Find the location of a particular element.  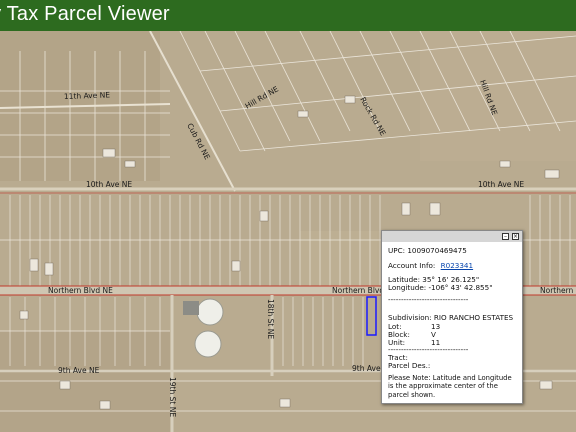

road-label-northern-left: Northern Blvd NE is located at coordinates (80, 290).